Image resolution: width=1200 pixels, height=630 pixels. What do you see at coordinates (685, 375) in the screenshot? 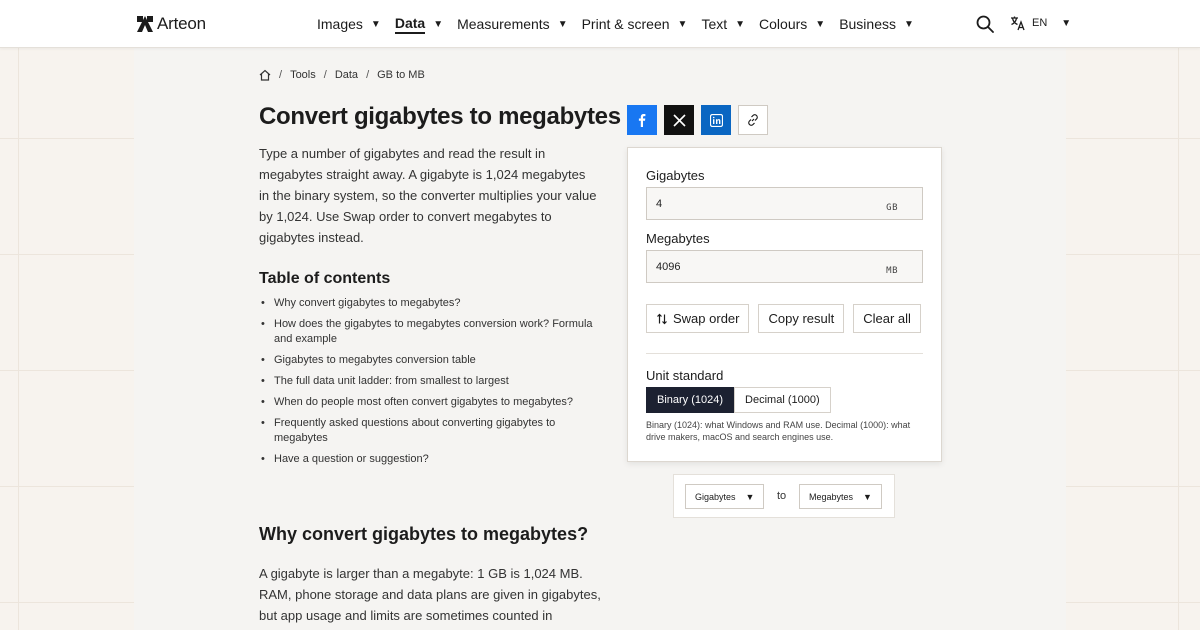
I see `unit-standard-label: Unit standard` at bounding box center [685, 375].